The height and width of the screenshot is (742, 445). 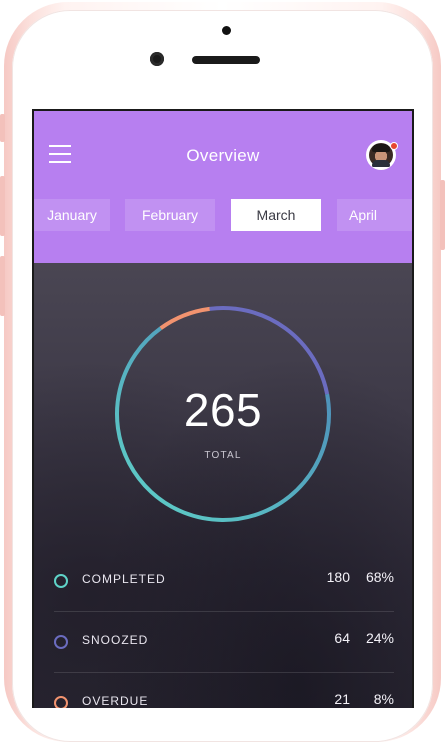 I want to click on donut-segment-snoozed, so click(x=269, y=350).